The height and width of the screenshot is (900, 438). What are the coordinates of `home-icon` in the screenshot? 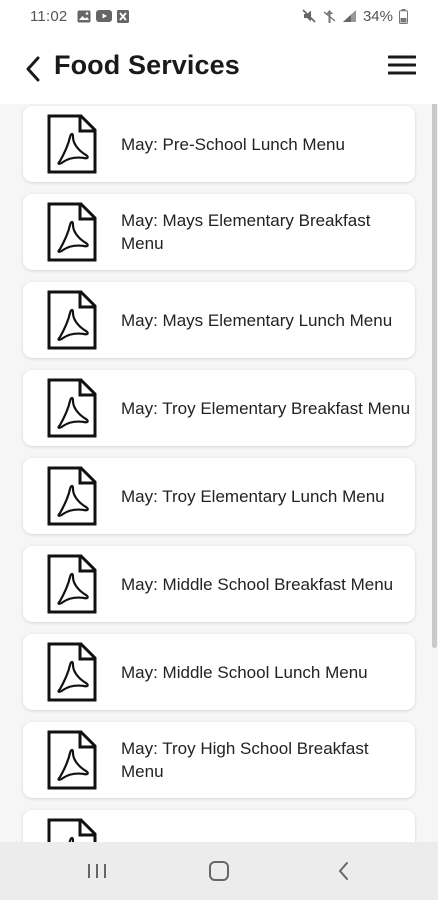 It's located at (219, 871).